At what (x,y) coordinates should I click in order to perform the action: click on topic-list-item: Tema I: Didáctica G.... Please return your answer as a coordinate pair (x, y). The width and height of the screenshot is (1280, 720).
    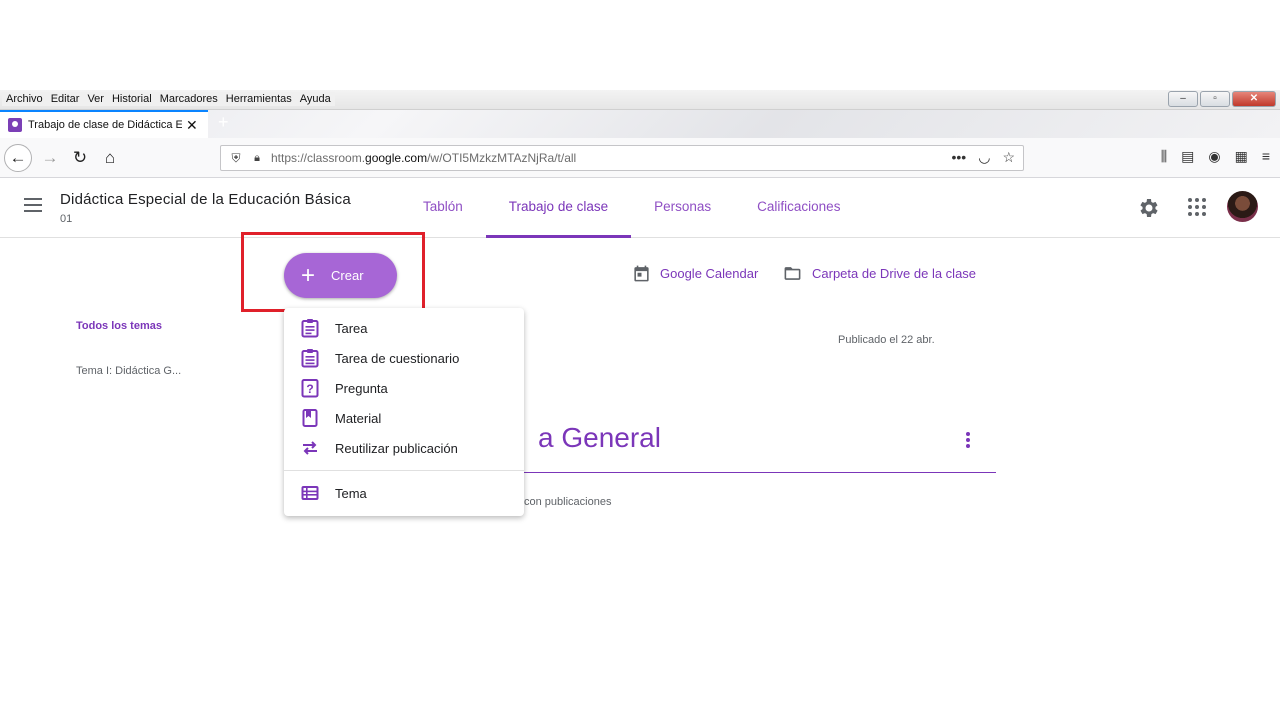
    Looking at the image, I should click on (128, 371).